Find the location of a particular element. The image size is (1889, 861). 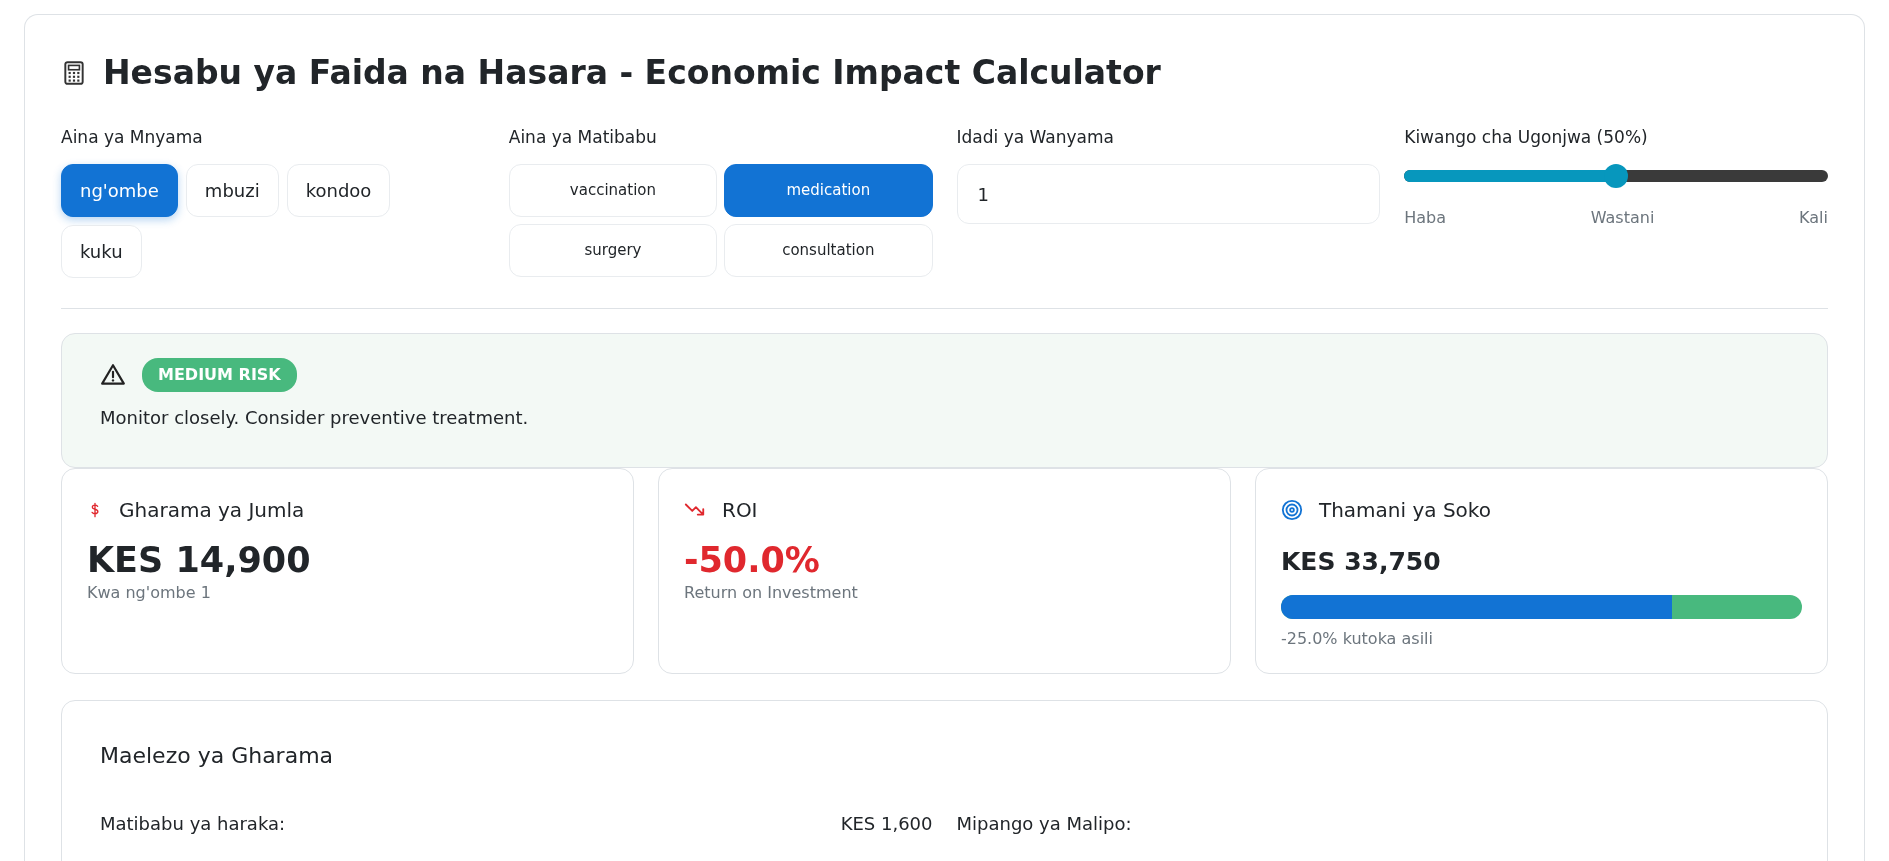

card-note: Return on Investment is located at coordinates (771, 593).